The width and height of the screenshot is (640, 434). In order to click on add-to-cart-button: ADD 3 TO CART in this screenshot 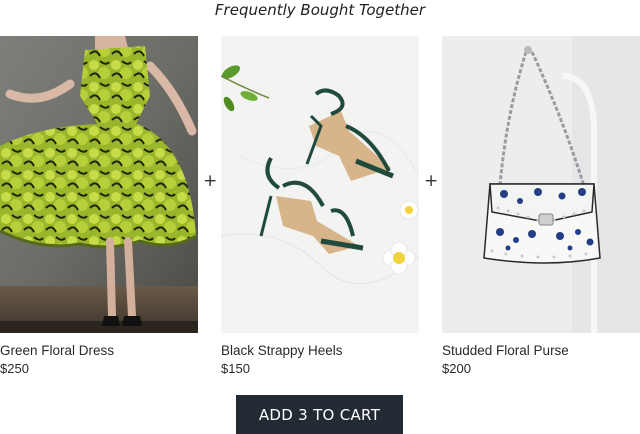, I will do `click(319, 414)`.